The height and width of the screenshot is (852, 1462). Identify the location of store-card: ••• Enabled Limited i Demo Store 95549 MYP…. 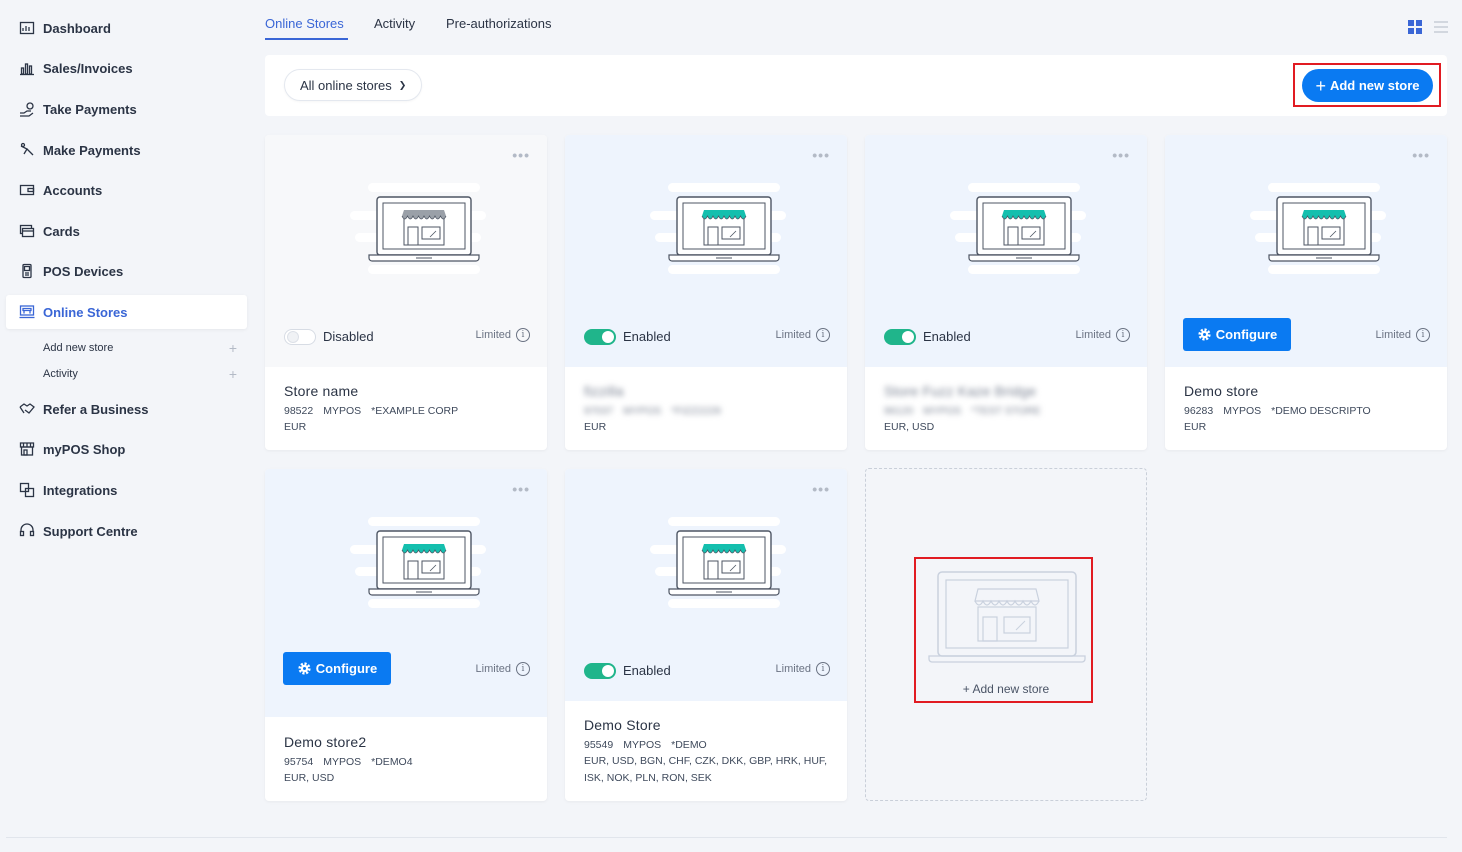
(706, 635).